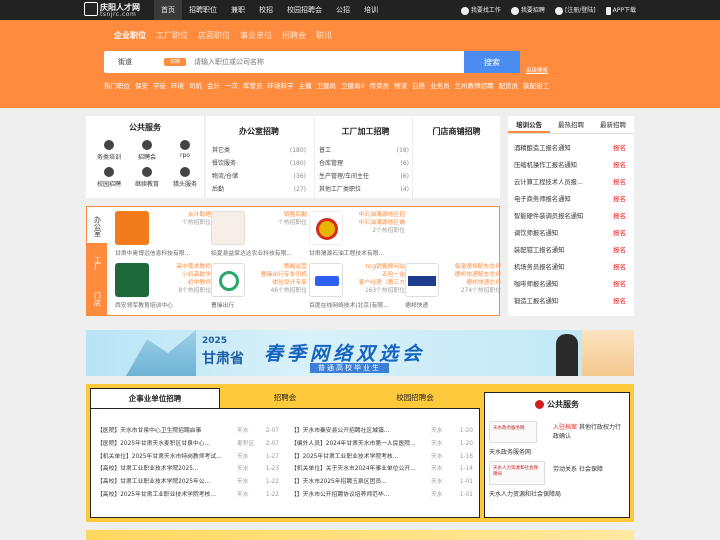  What do you see at coordinates (188, 469) in the screenshot?
I see `job-list-item: 【高校】甘肃工业职业技术学院2025... 天水 1-23` at bounding box center [188, 469].